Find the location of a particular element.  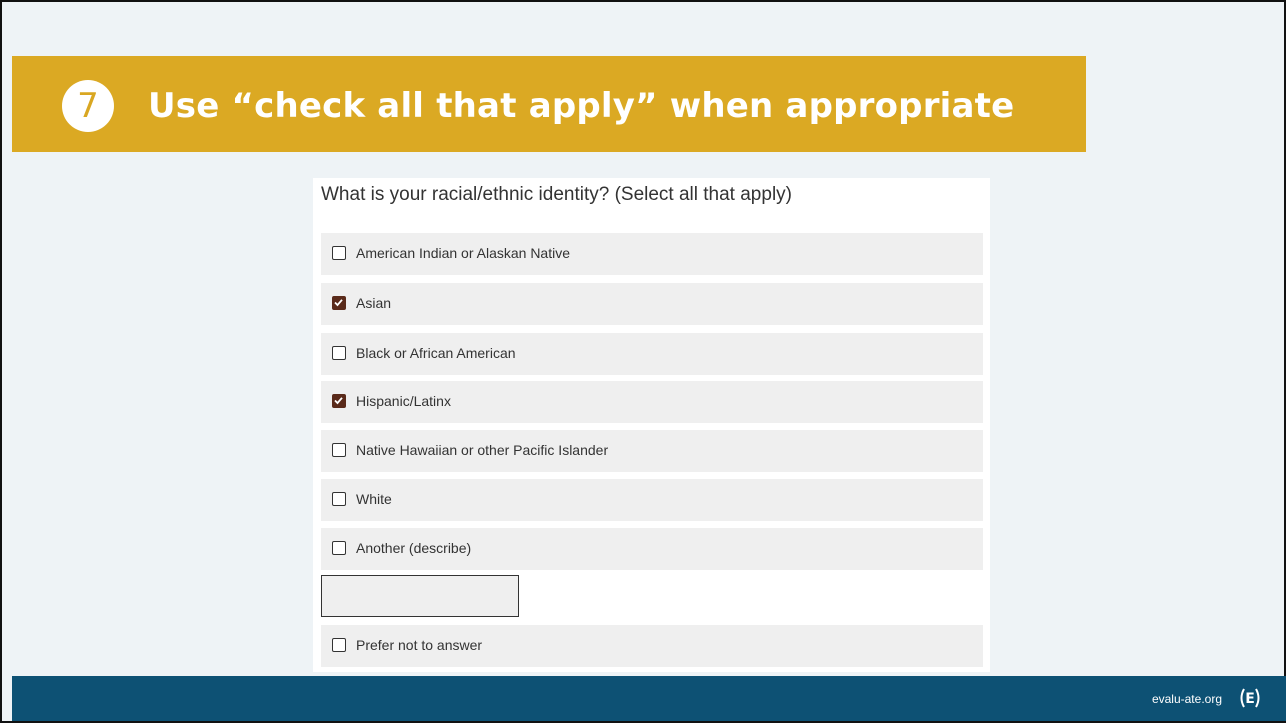

option-label: White is located at coordinates (374, 499).